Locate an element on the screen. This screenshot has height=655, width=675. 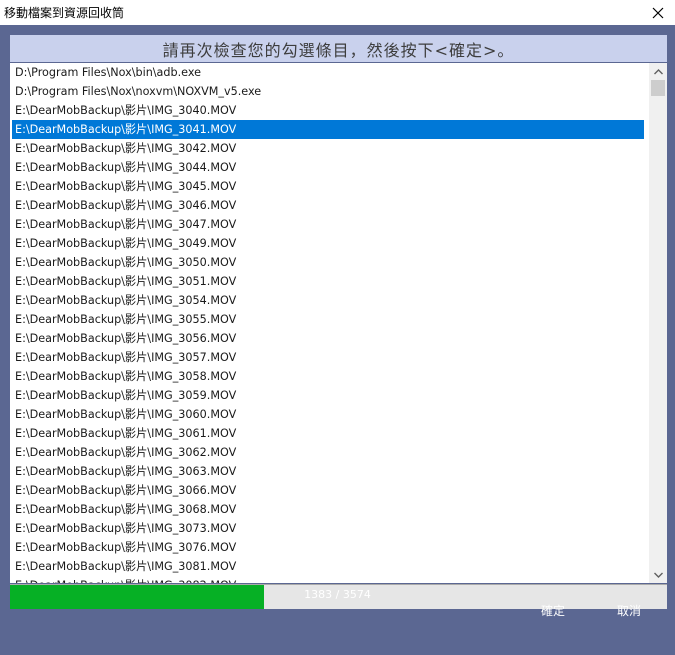
chevron-down-icon is located at coordinates (658, 575).